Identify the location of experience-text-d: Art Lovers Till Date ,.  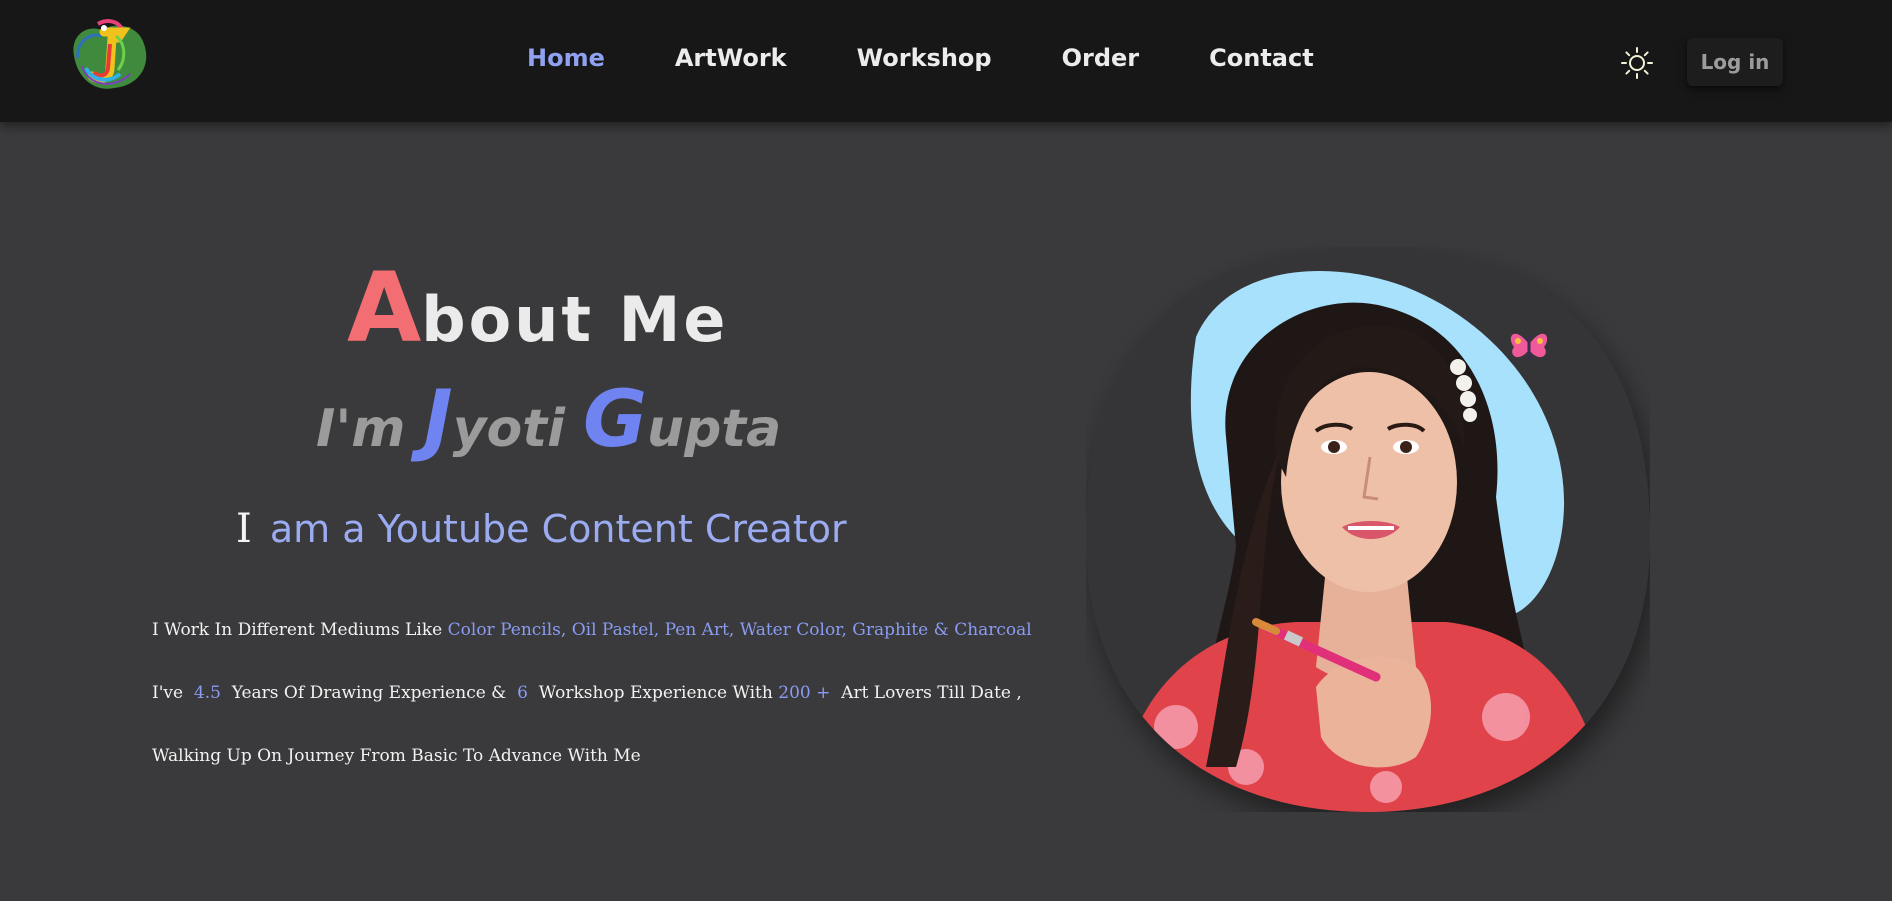
(931, 693).